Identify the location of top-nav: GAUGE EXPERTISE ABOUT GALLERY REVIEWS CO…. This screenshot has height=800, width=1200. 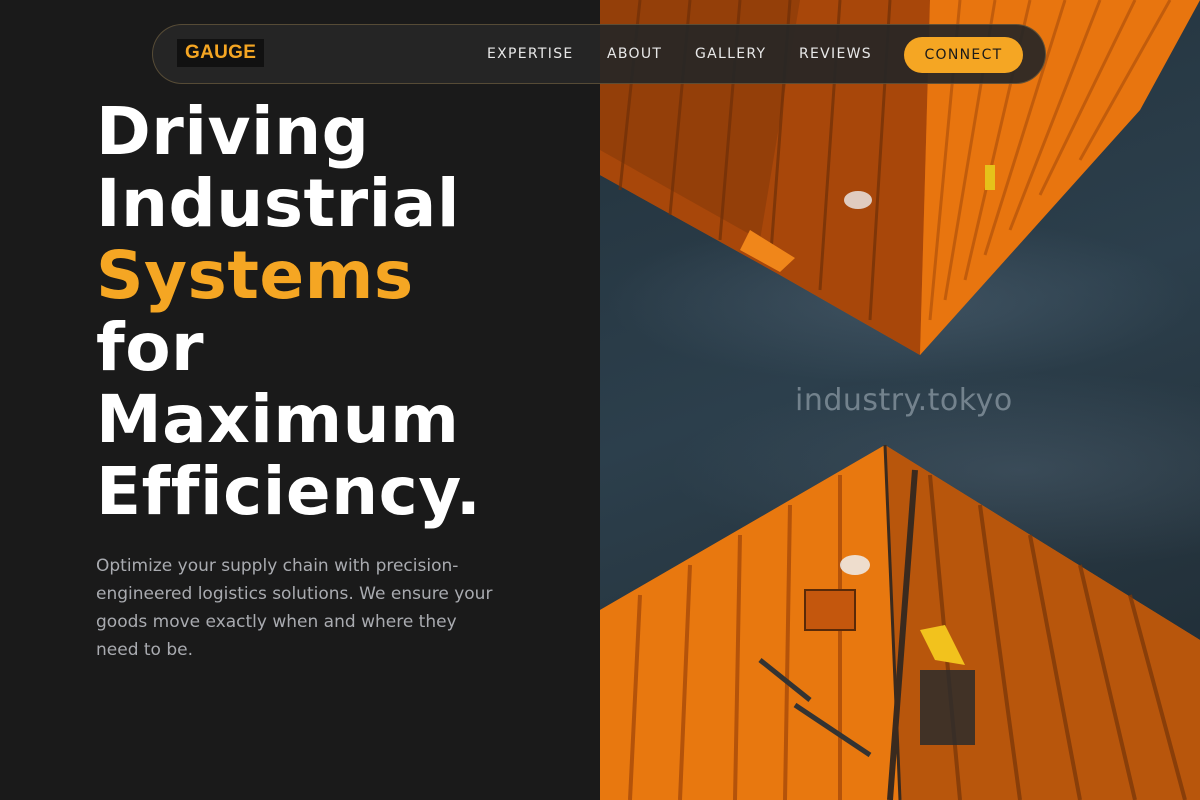
(599, 54).